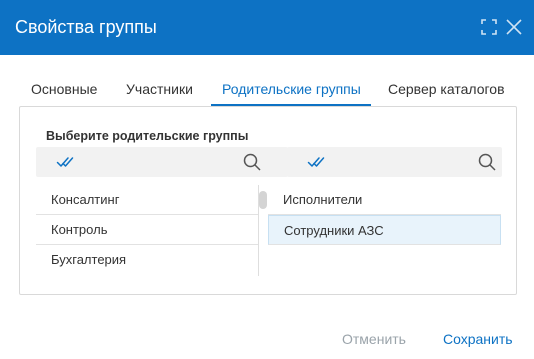 This screenshot has height=359, width=534. What do you see at coordinates (64, 92) in the screenshot?
I see `tab-general: Основные` at bounding box center [64, 92].